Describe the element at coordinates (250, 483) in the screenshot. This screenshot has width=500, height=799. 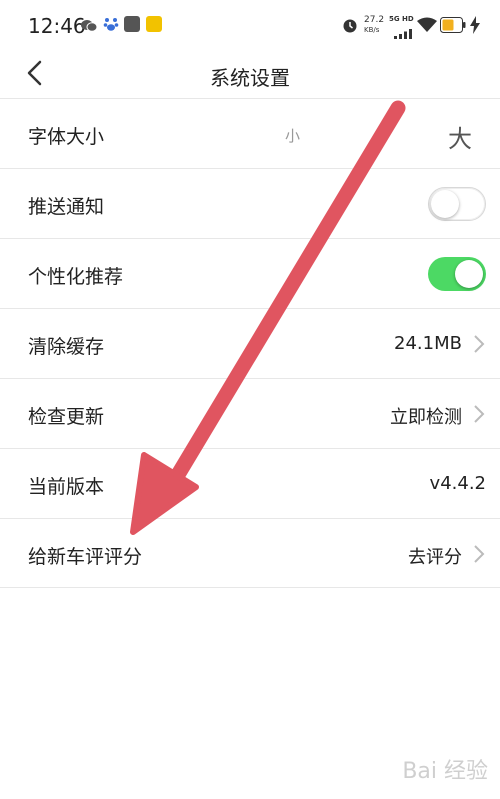
I see `current-version-row: 当前版本 v4.4.2` at that location.